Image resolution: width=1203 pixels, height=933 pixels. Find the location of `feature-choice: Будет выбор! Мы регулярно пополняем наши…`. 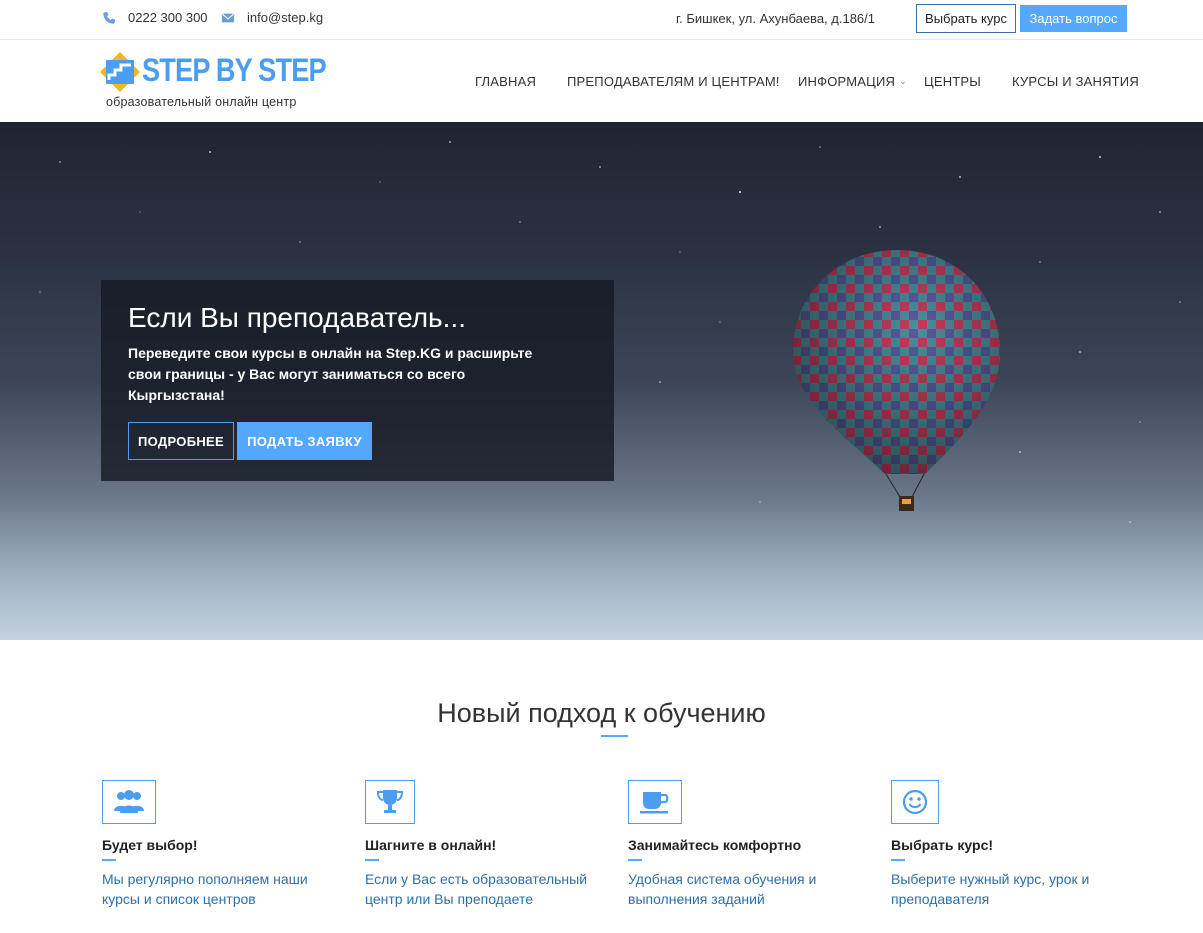

feature-choice: Будет выбор! Мы регулярно пополняем наши… is located at coordinates (222, 843).